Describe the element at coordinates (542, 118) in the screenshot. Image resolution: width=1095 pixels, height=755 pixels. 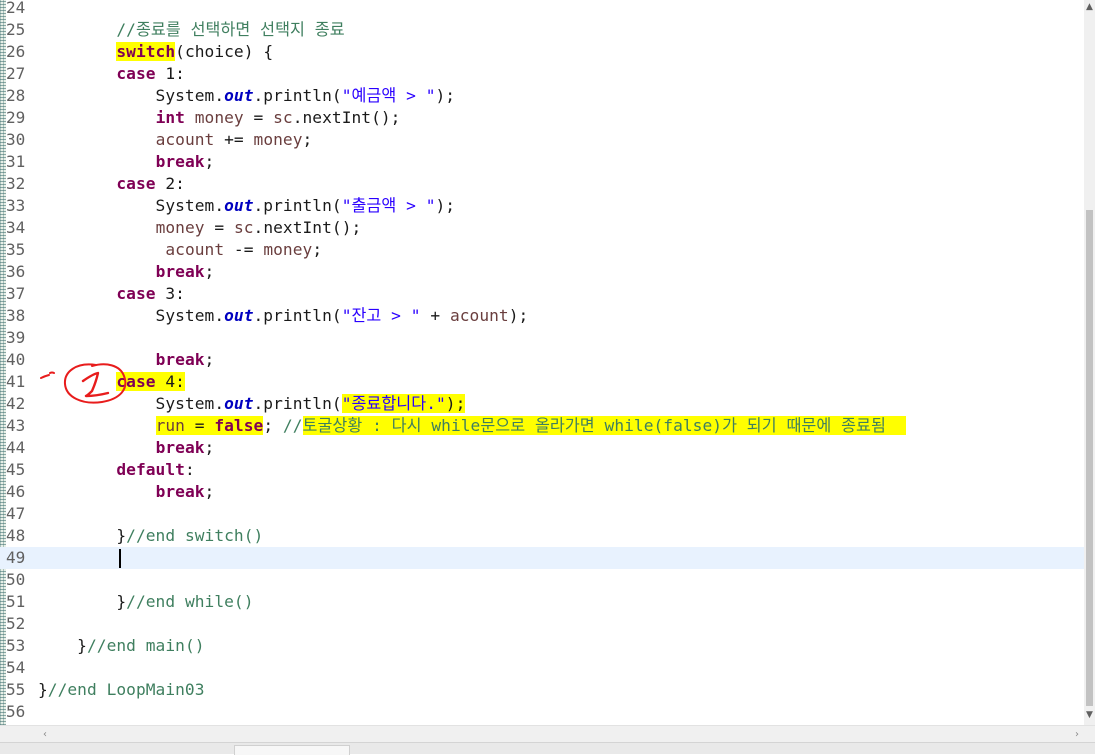
I see `code-line: 29 int money = sc.nextInt();` at that location.